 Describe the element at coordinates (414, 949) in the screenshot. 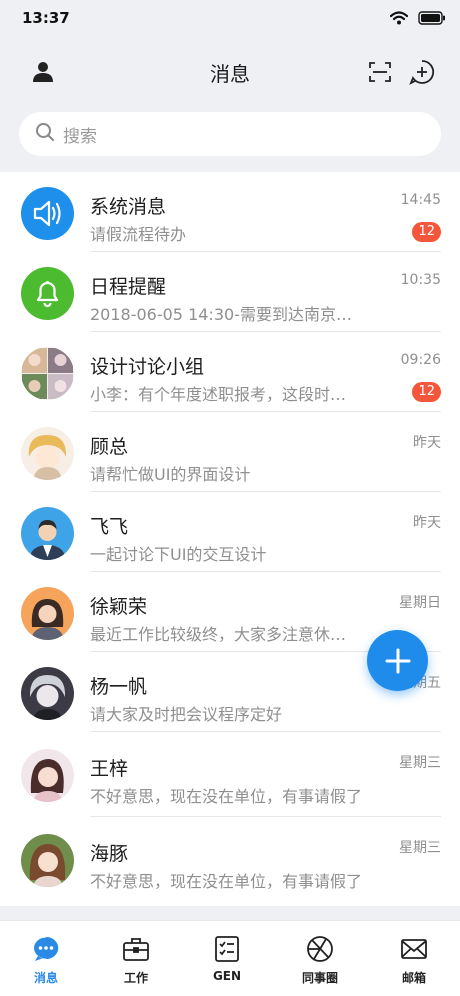

I see `mail-icon` at that location.